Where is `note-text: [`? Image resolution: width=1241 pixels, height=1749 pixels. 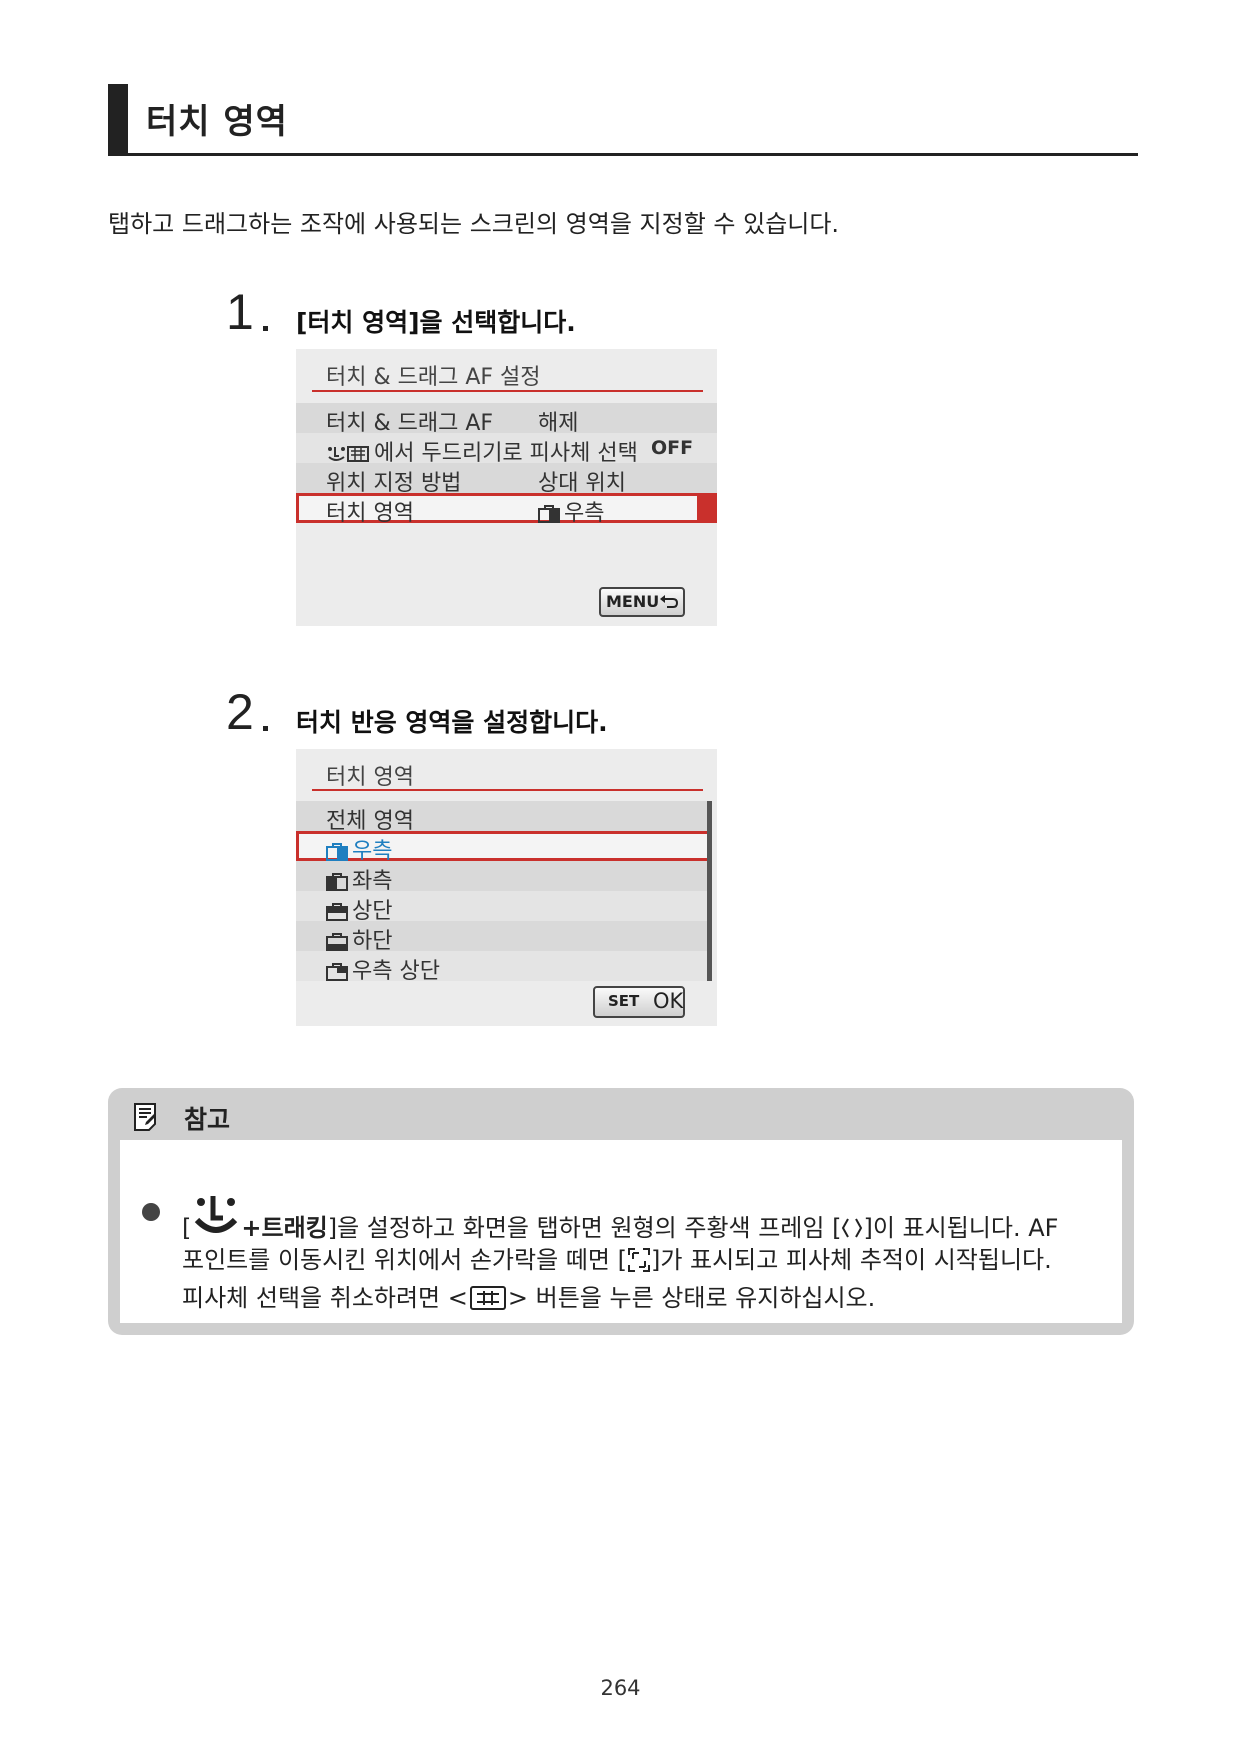 note-text: [ is located at coordinates (187, 1228).